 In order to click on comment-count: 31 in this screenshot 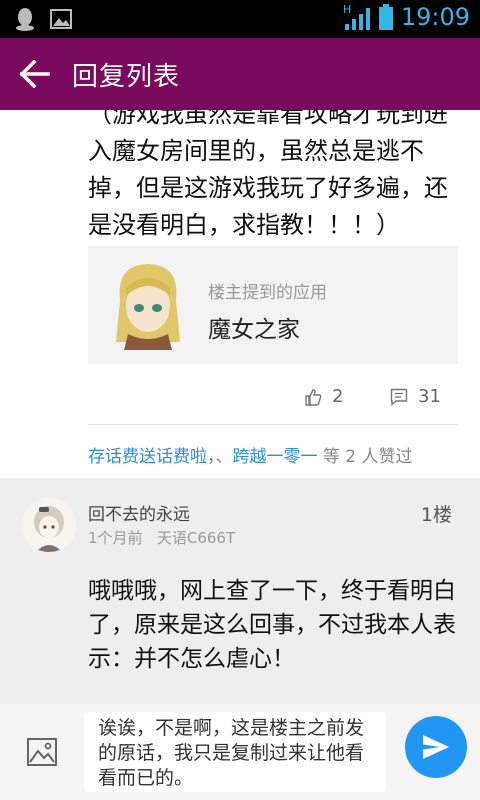, I will do `click(429, 396)`.